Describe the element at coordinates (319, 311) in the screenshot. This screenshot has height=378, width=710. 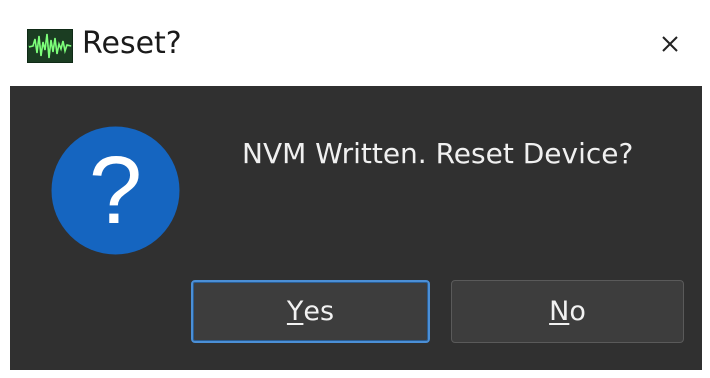
I see `yes-button-label: es` at that location.